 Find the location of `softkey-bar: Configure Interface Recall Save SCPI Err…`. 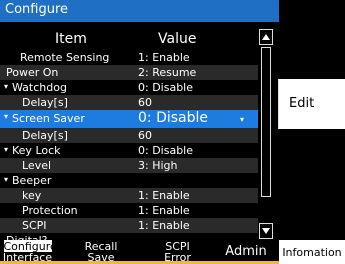

softkey-bar: Configure Interface Recall Save SCPI Err… is located at coordinates (172, 252).